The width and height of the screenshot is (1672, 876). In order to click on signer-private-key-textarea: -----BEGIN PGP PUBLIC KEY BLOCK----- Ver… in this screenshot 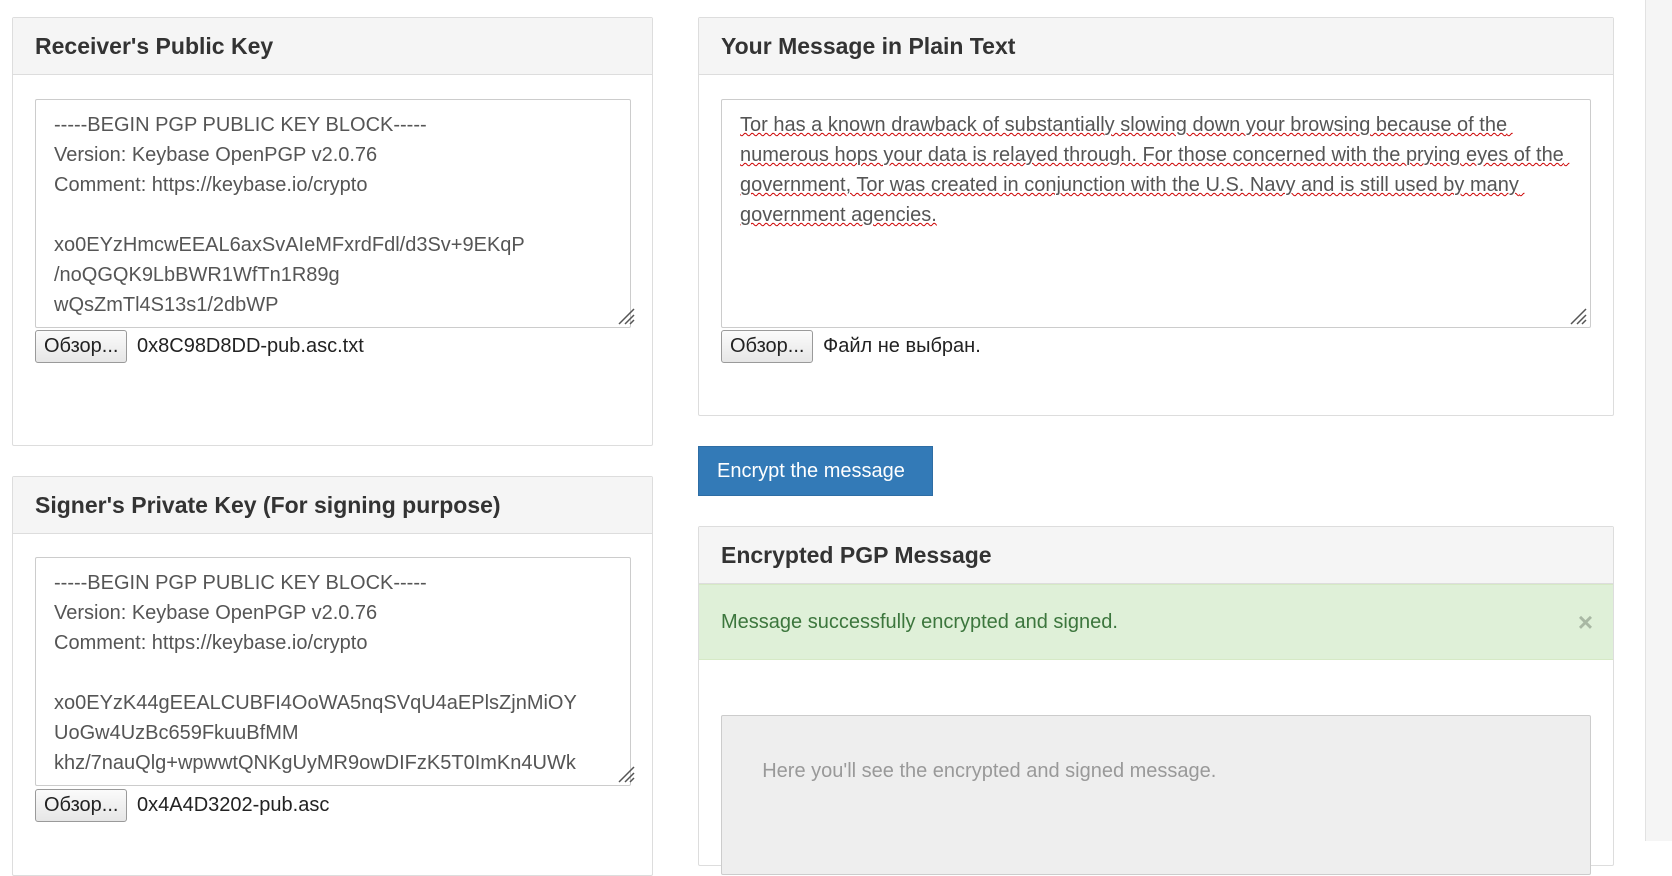, I will do `click(333, 671)`.